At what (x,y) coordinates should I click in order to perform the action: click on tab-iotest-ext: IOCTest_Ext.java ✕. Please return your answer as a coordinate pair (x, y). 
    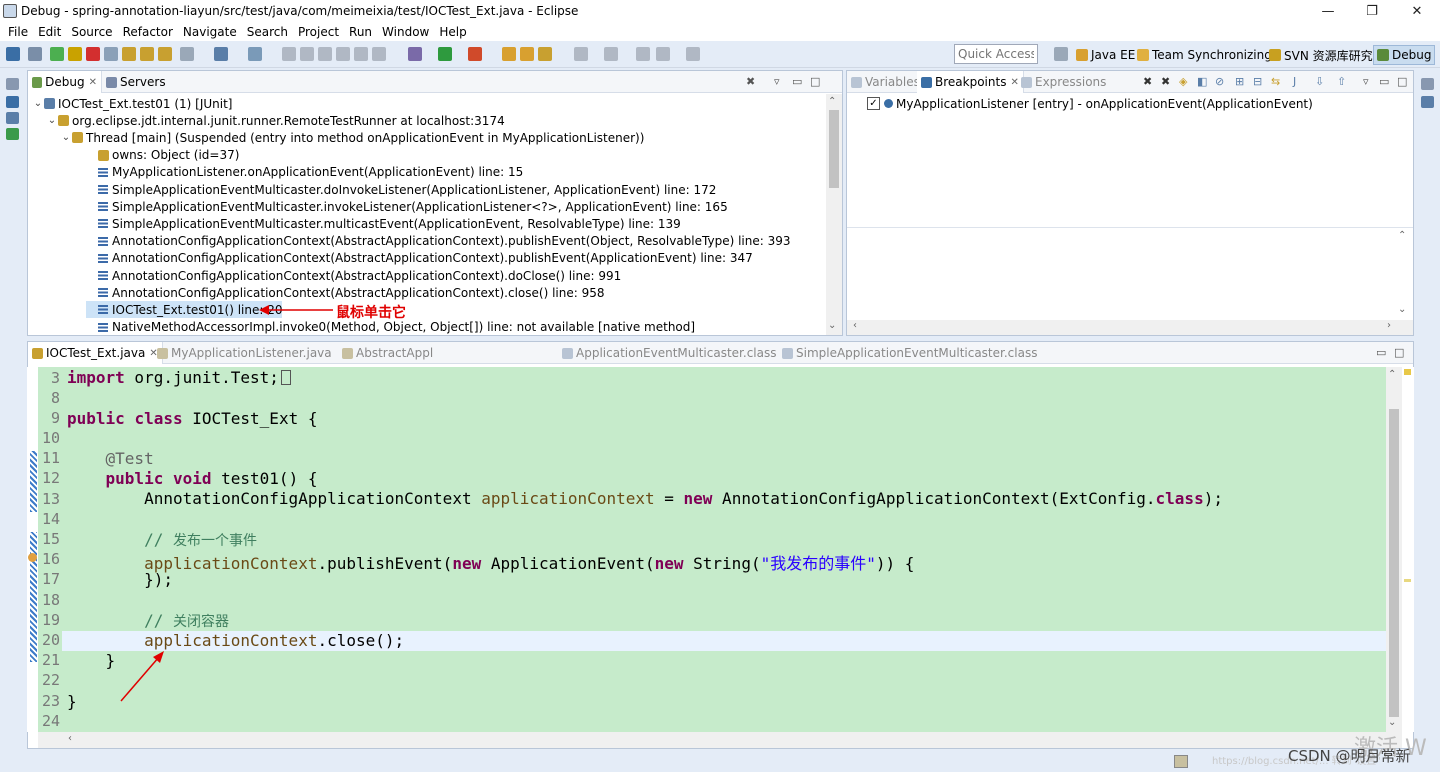
    Looking at the image, I should click on (95, 353).